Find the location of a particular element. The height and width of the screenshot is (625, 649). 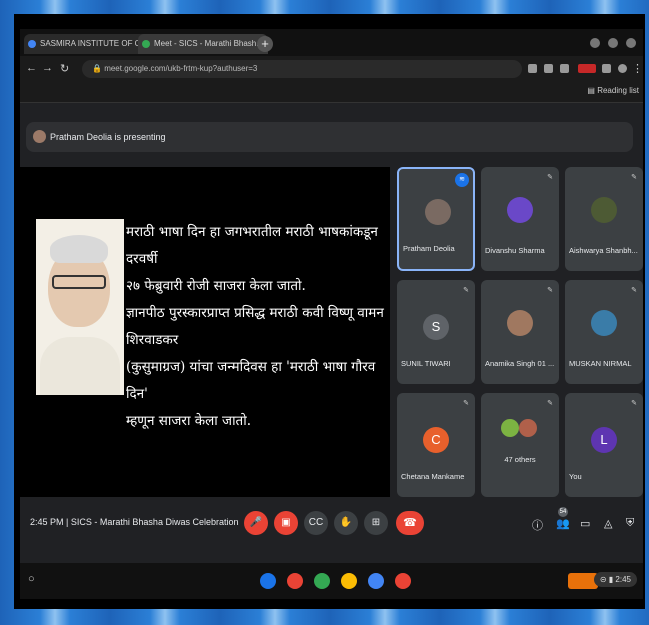

bookmarks-bar: Reading list is located at coordinates (331, 92).